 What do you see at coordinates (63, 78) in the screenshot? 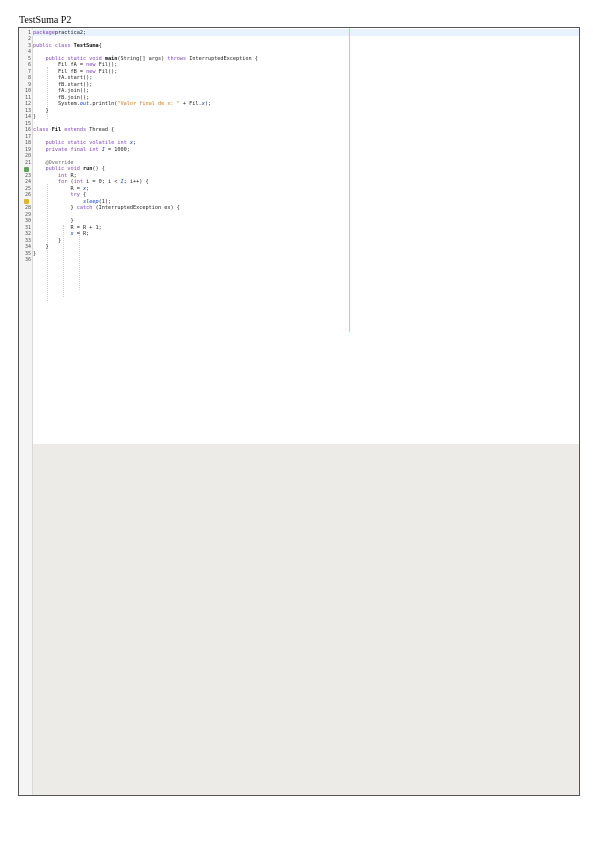
I see `code-token: fA.start();` at bounding box center [63, 78].